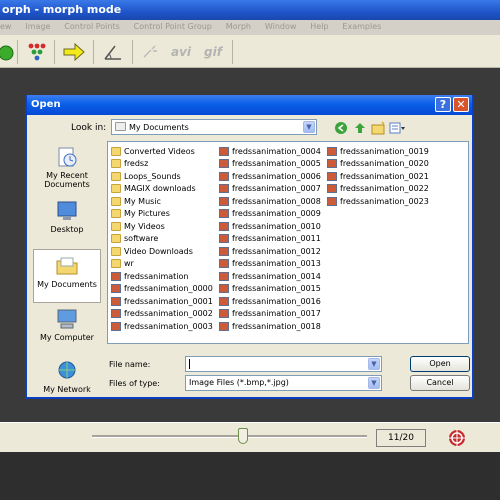  Describe the element at coordinates (168, 314) in the screenshot. I see `file-item-label: fredssanimation_0002` at that location.